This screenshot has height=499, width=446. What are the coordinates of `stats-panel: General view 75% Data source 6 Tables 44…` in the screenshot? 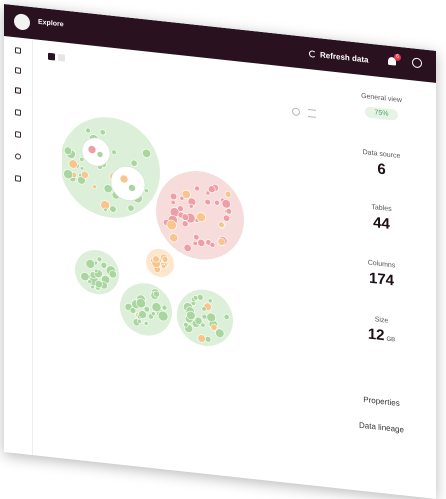 It's located at (381, 217).